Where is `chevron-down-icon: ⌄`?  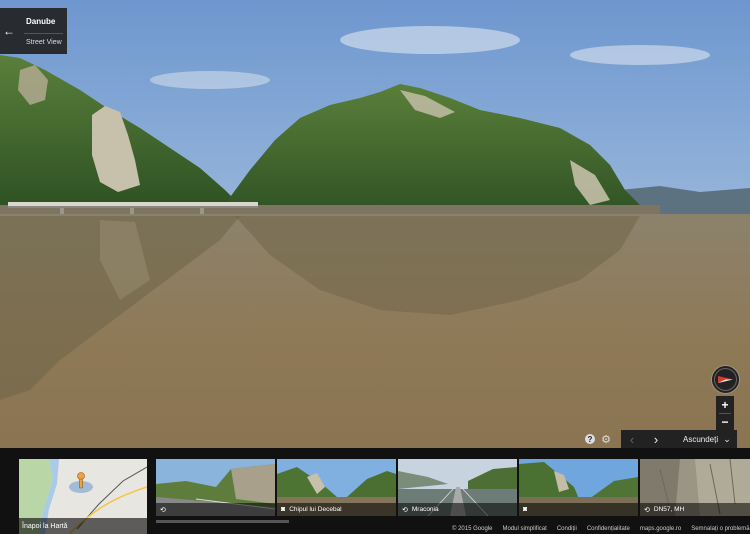 chevron-down-icon: ⌄ is located at coordinates (727, 439).